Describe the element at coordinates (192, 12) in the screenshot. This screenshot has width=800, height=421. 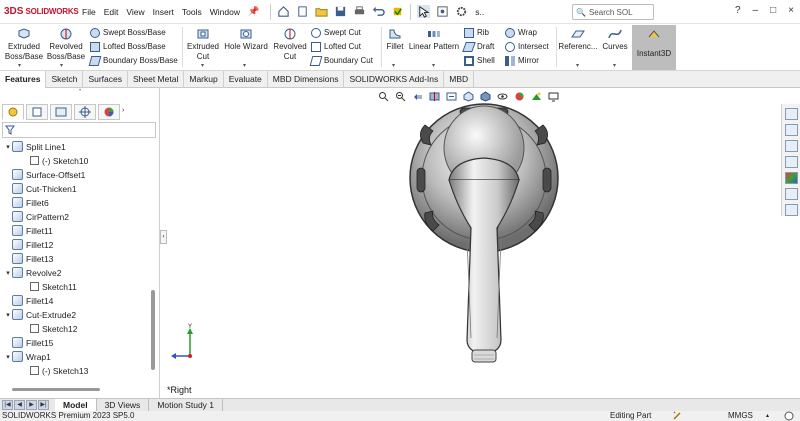
I see `menu-tools: Tools` at that location.